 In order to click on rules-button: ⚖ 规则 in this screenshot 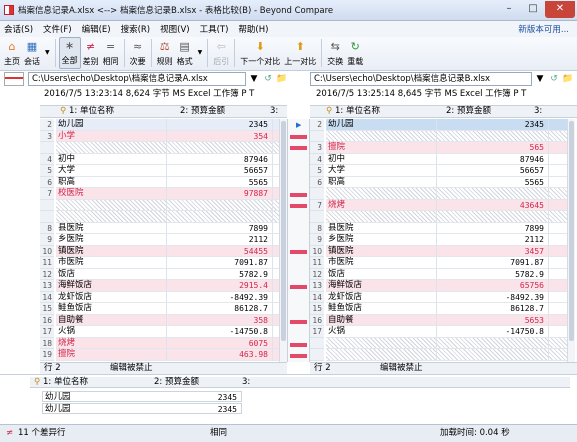, I will do `click(165, 53)`.